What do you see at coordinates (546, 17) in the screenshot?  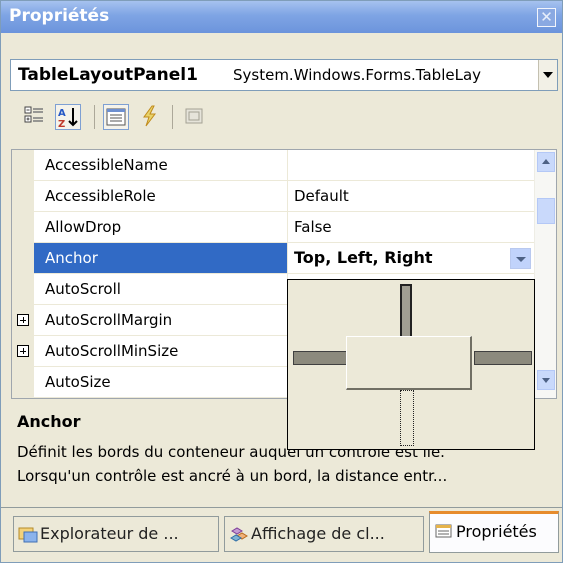 I see `close-button: ✕` at bounding box center [546, 17].